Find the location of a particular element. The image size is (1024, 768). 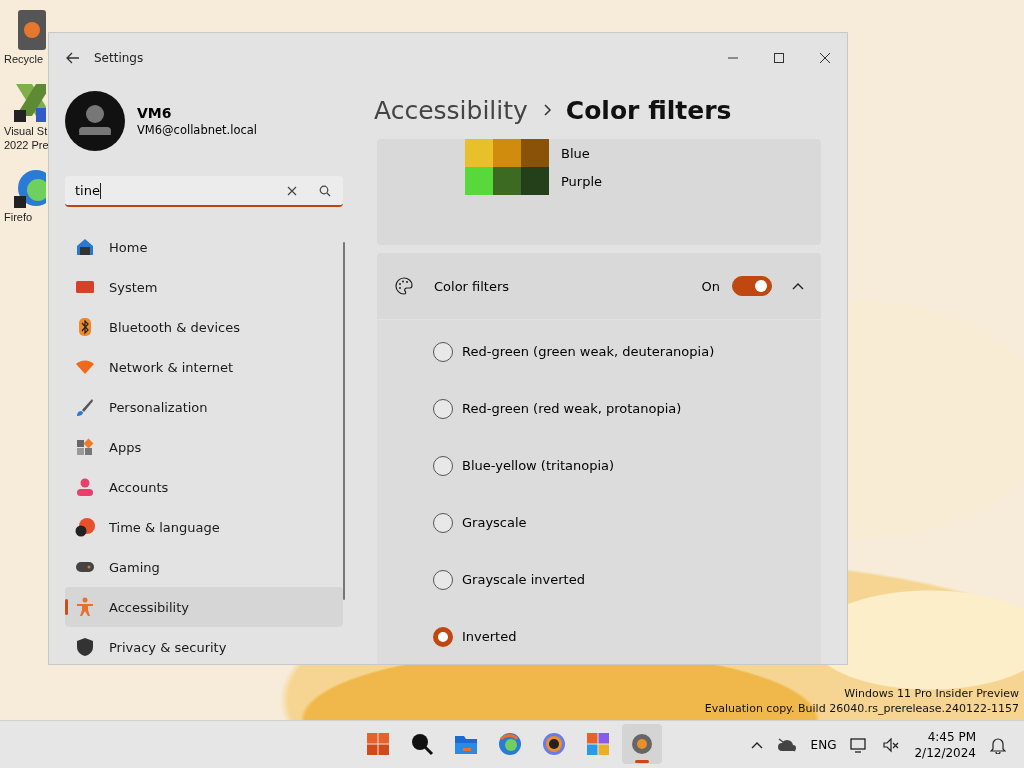

nav-item: Privacy & security is located at coordinates (204, 645).